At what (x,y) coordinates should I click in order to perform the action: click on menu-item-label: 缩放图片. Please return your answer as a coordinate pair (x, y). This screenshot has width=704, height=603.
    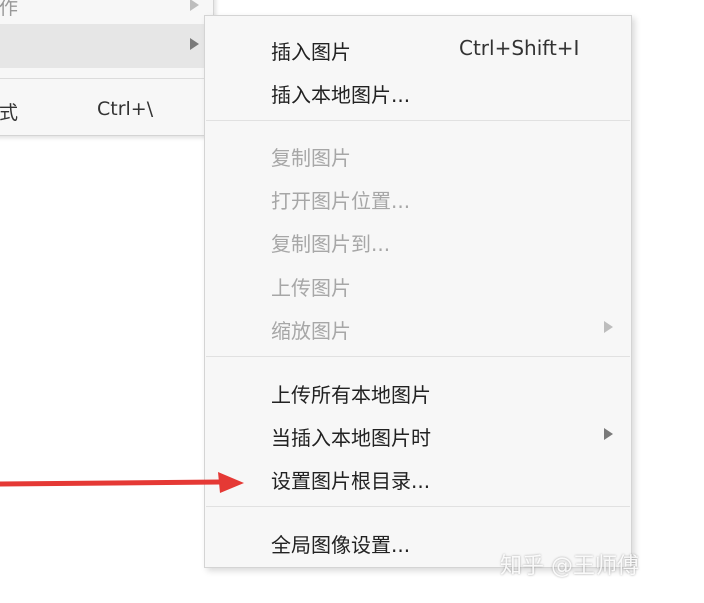
    Looking at the image, I should click on (311, 331).